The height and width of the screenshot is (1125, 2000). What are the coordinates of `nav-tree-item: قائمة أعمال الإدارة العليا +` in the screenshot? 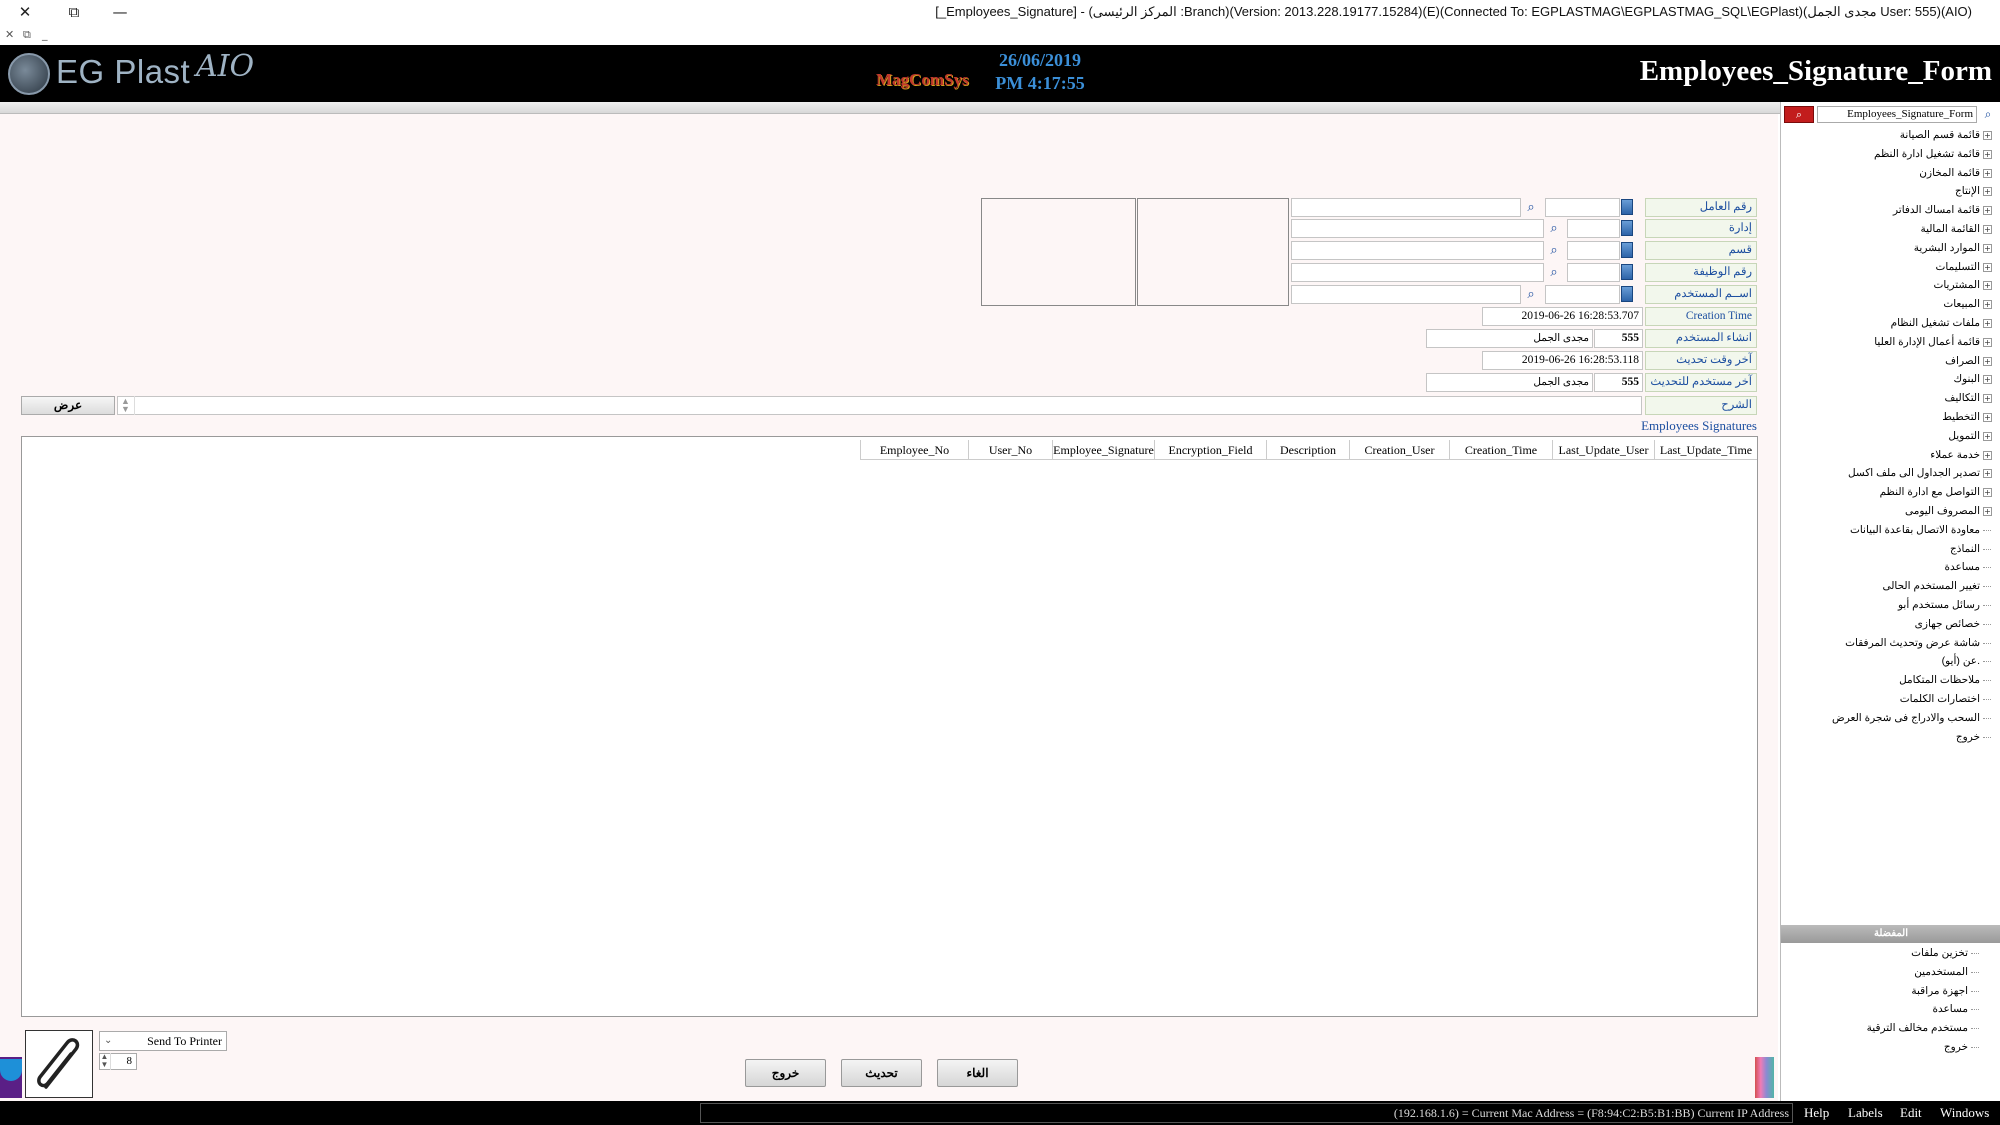 It's located at (1889, 342).